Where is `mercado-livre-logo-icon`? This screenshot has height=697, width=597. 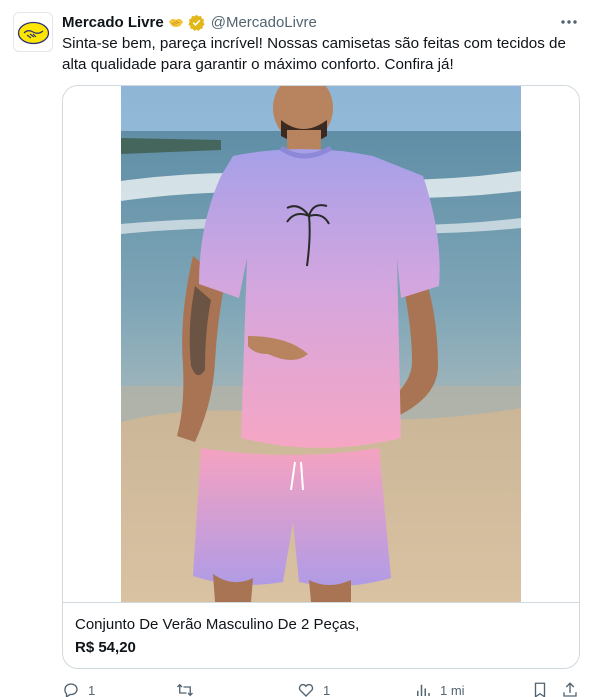 mercado-livre-logo-icon is located at coordinates (33, 33).